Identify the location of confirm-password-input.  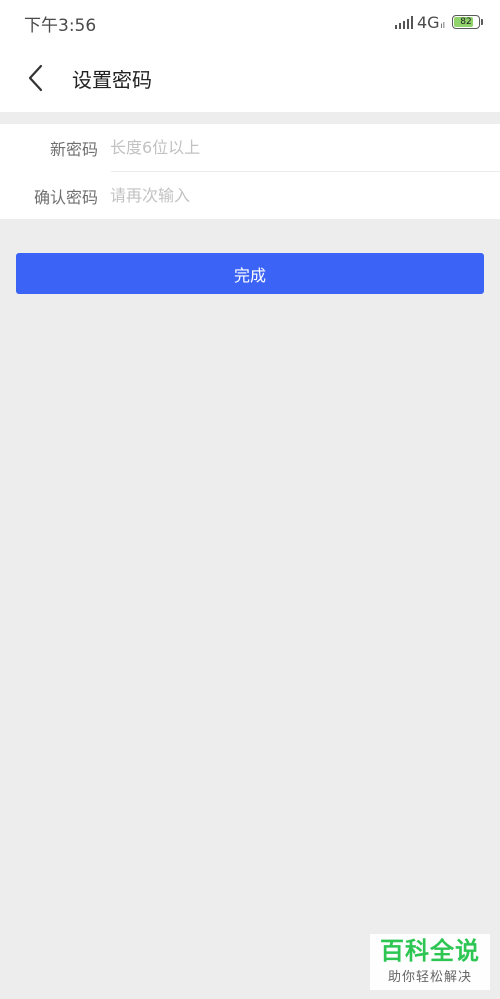
(295, 195).